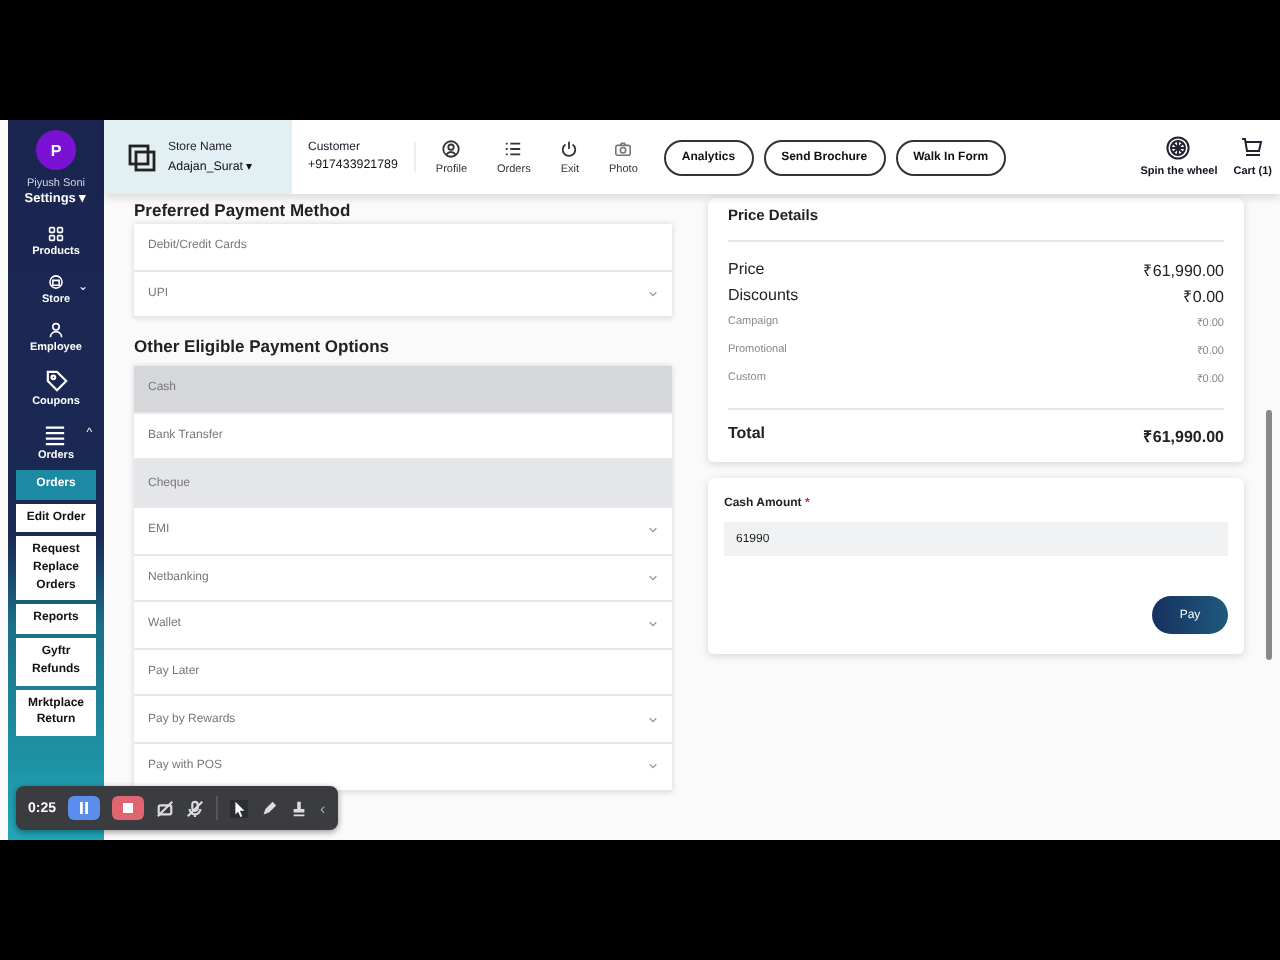  I want to click on total-label: Total, so click(747, 435).